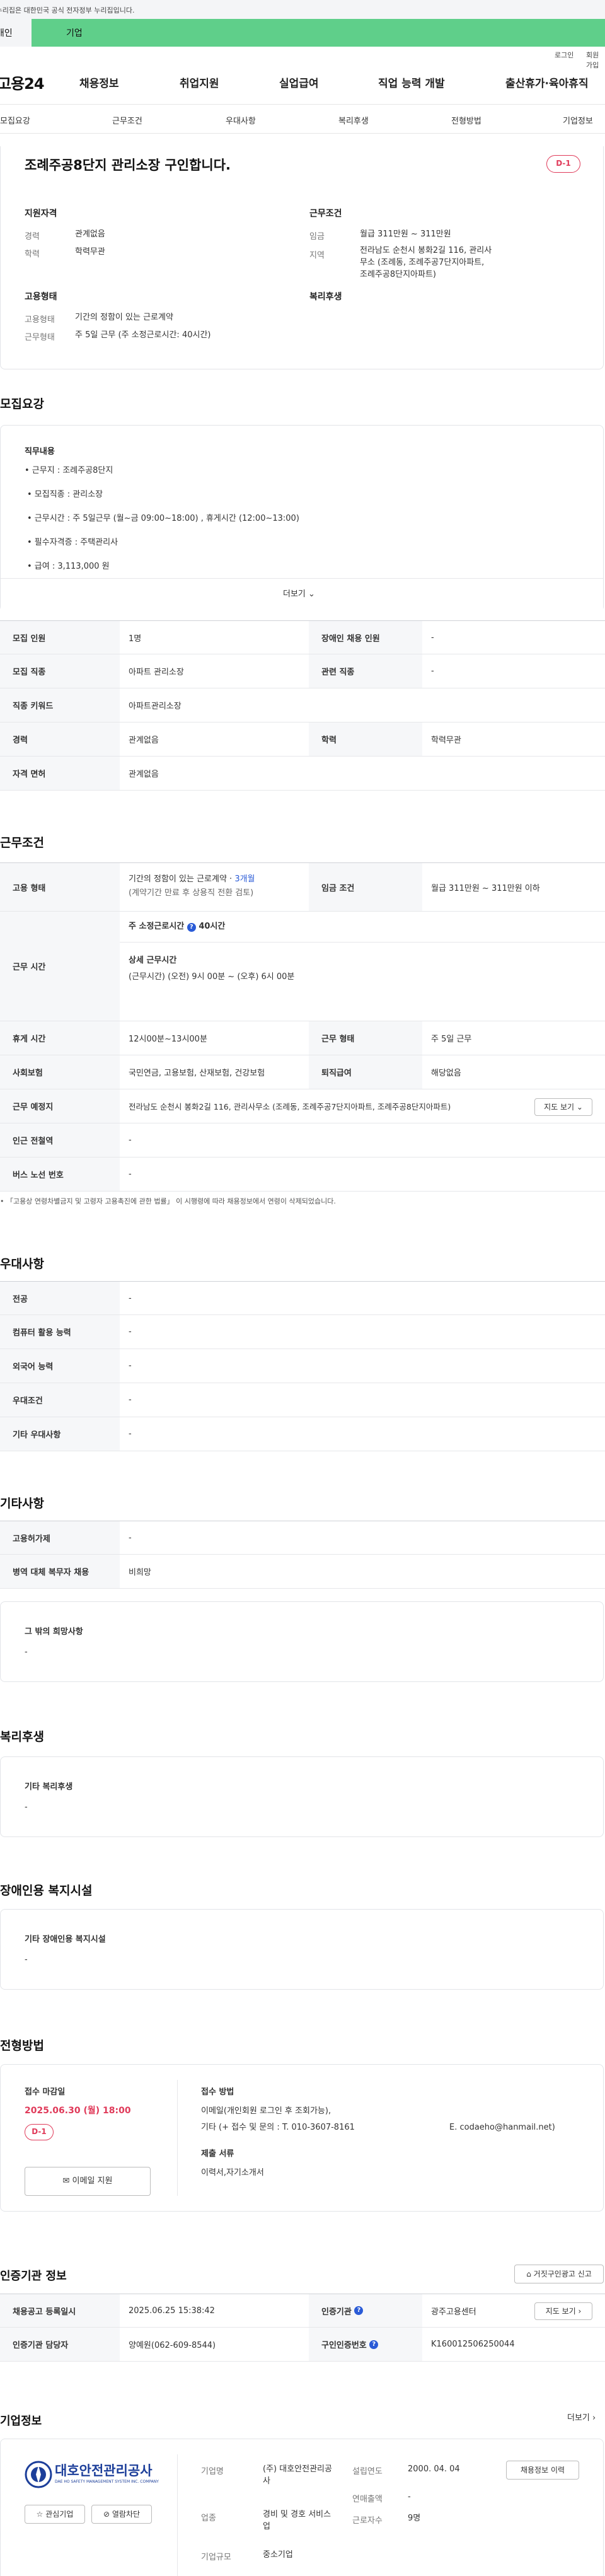 This screenshot has height=2576, width=605. What do you see at coordinates (579, 1107) in the screenshot?
I see `chevron-down-icon: ⌄` at bounding box center [579, 1107].